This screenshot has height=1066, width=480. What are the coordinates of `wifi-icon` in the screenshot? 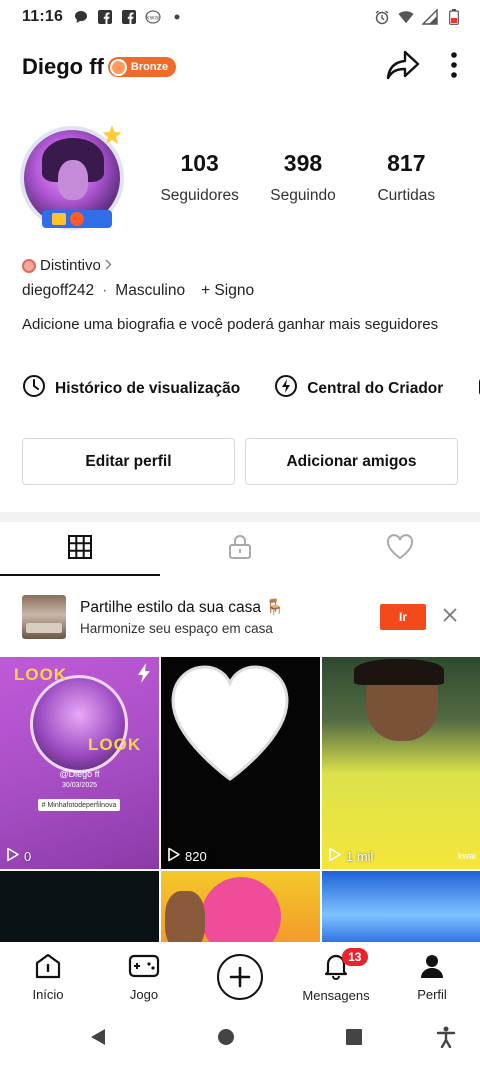 It's located at (406, 17).